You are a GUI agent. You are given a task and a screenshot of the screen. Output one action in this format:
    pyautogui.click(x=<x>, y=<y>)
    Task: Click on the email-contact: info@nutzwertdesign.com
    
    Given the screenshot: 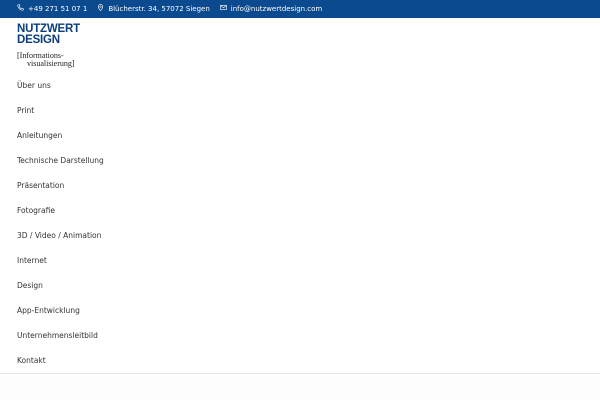 What is the action you would take?
    pyautogui.click(x=271, y=9)
    